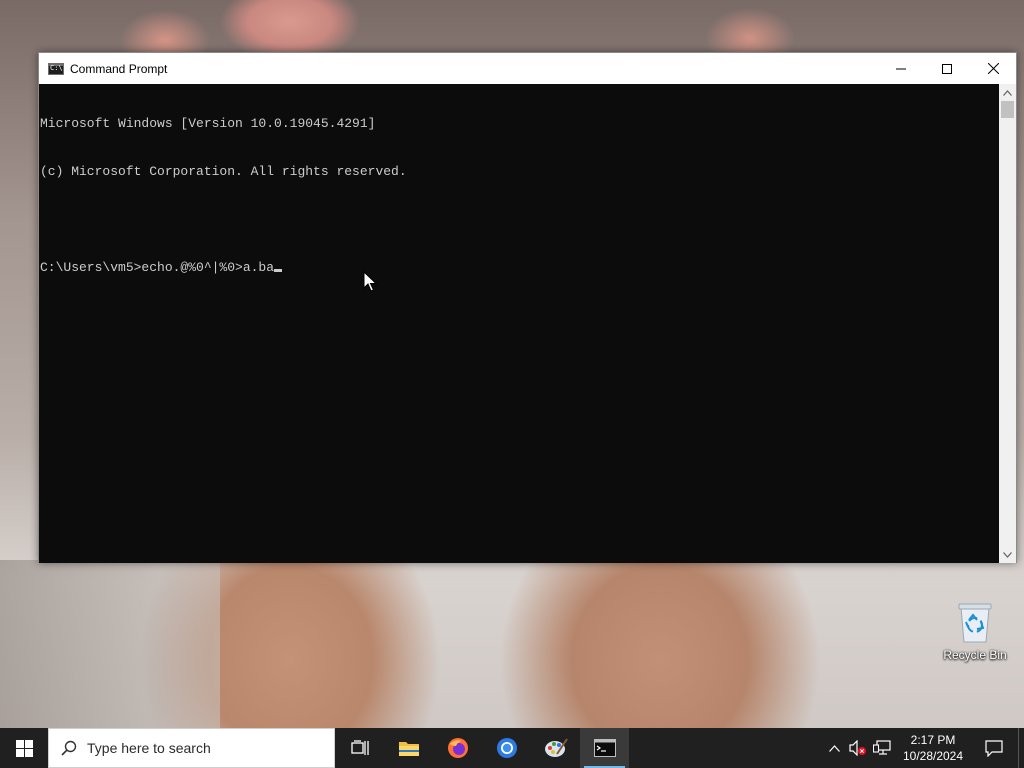 Image resolution: width=1024 pixels, height=768 pixels. I want to click on window-controls, so click(947, 68).